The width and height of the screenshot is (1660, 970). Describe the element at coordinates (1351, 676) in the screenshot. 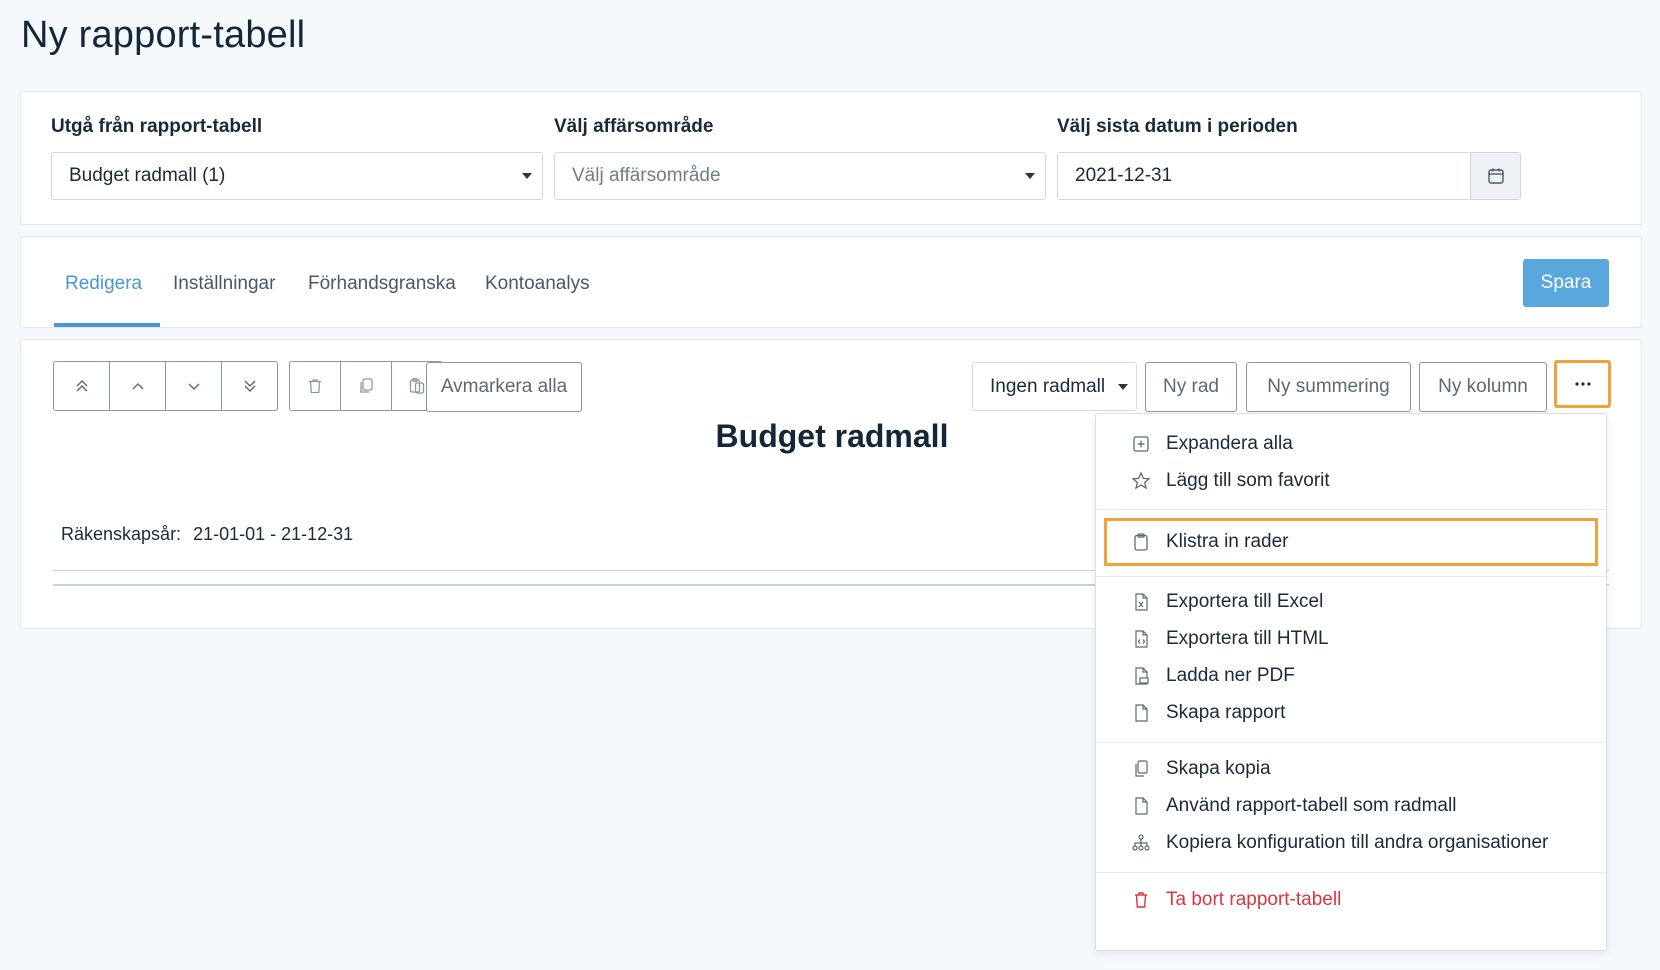

I see `menu-item-download-pdf: Ladda ner PDF` at that location.